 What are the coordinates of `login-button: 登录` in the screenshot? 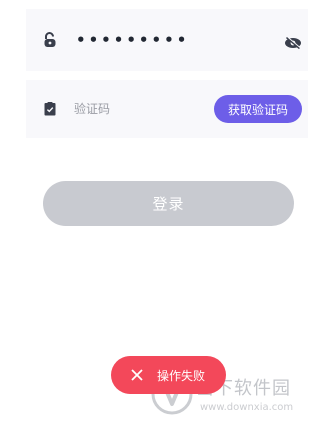 It's located at (168, 203).